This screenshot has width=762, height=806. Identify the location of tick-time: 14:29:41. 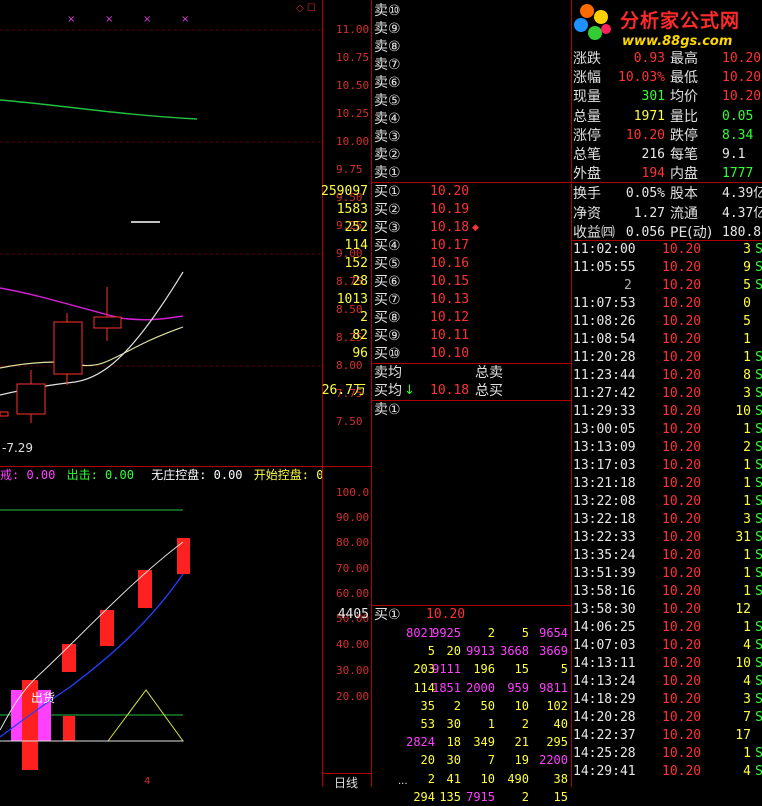
(604, 771).